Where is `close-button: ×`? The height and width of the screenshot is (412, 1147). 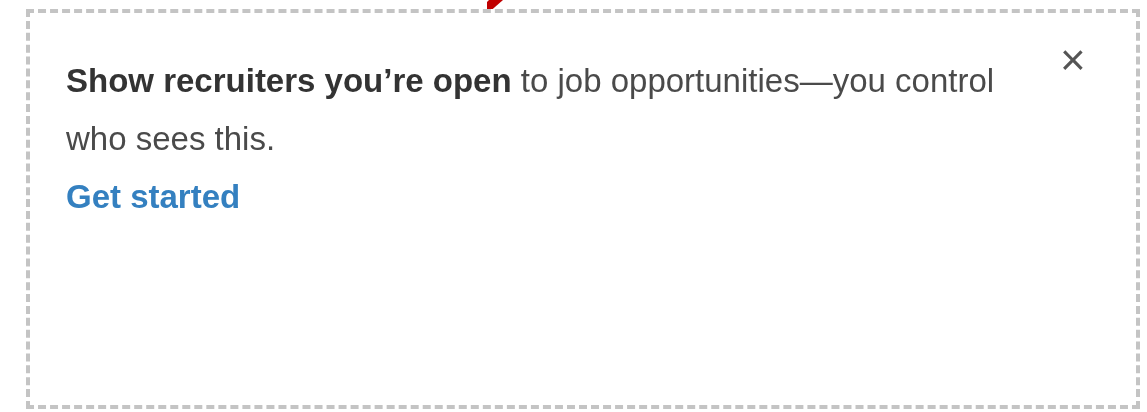 close-button: × is located at coordinates (1073, 60).